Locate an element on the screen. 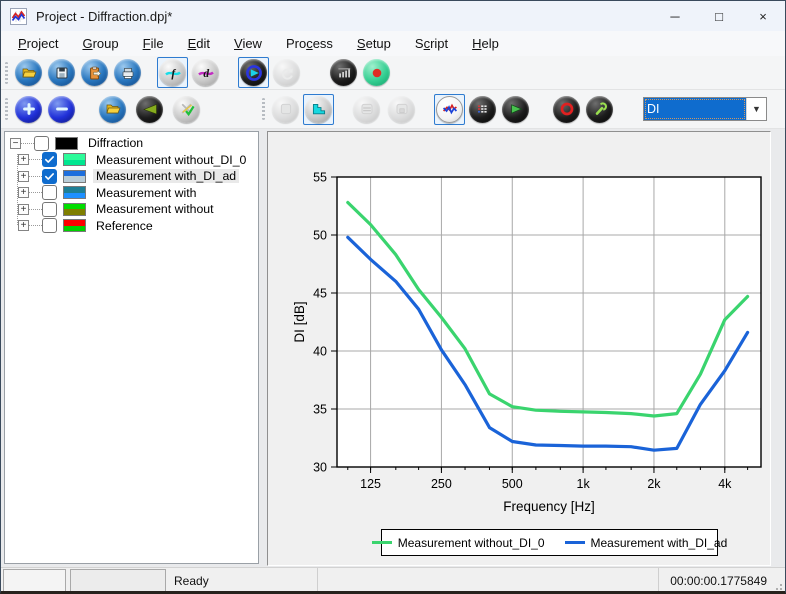  chevron-down-icon: ▼ is located at coordinates (756, 109).